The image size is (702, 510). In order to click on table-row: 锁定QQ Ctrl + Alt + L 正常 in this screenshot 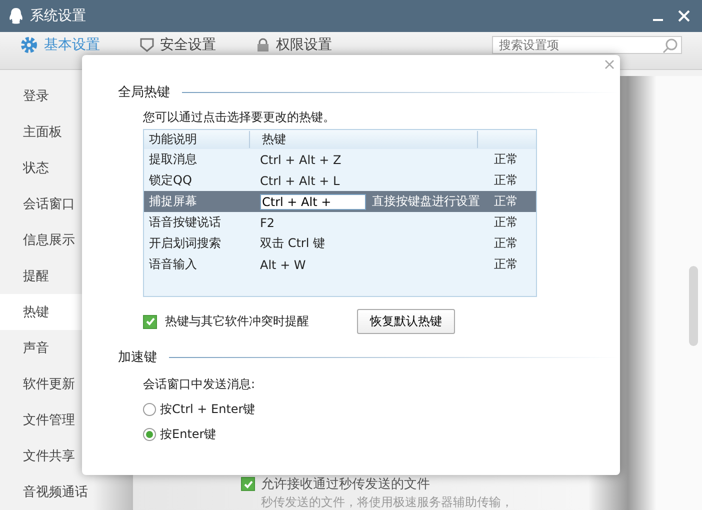, I will do `click(340, 180)`.